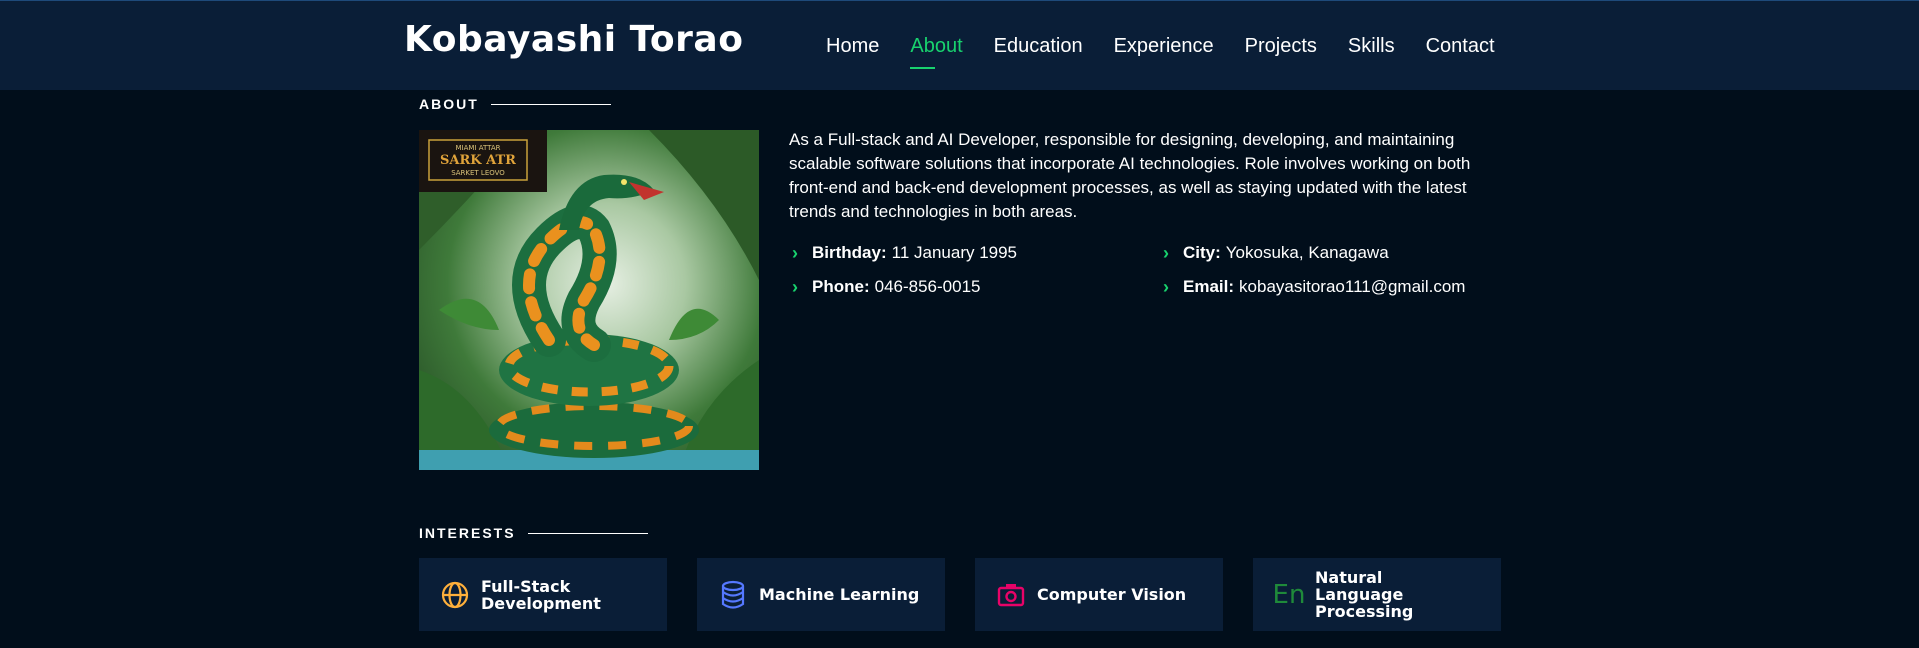 The image size is (1919, 648). Describe the element at coordinates (1202, 252) in the screenshot. I see `fact-label: City:` at that location.